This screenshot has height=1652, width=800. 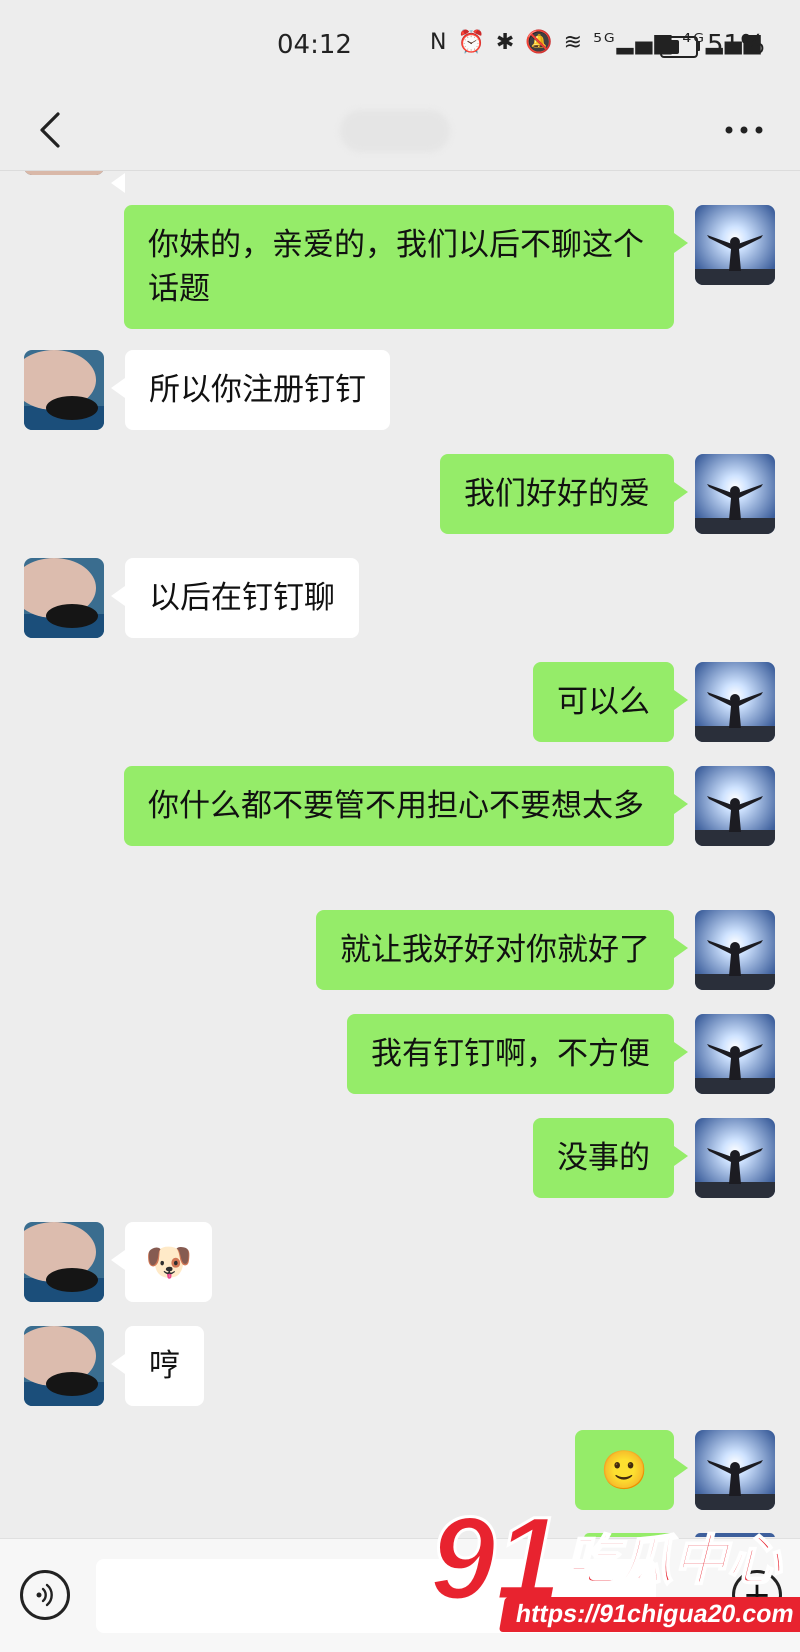 What do you see at coordinates (631, 1470) in the screenshot?
I see `shrug-emoji-bubble: 🙂` at bounding box center [631, 1470].